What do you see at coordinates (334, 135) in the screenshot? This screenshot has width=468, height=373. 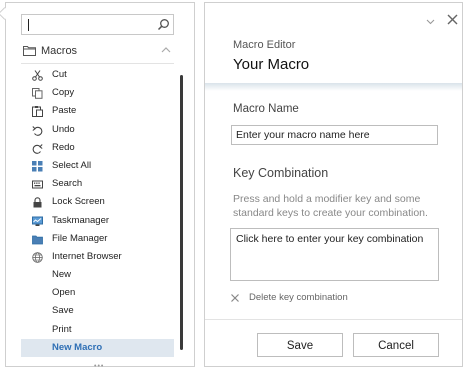 I see `macro-name-field` at bounding box center [334, 135].